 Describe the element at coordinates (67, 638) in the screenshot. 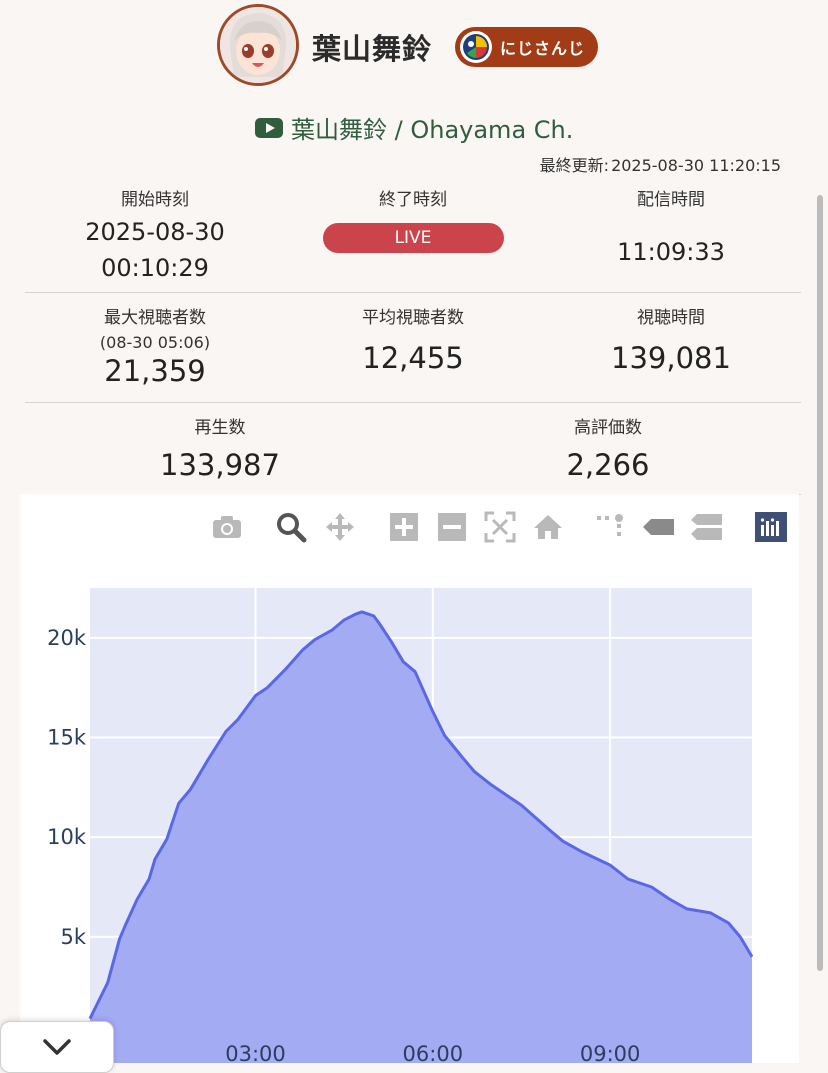

I see `y-tick-label: 20k` at that location.